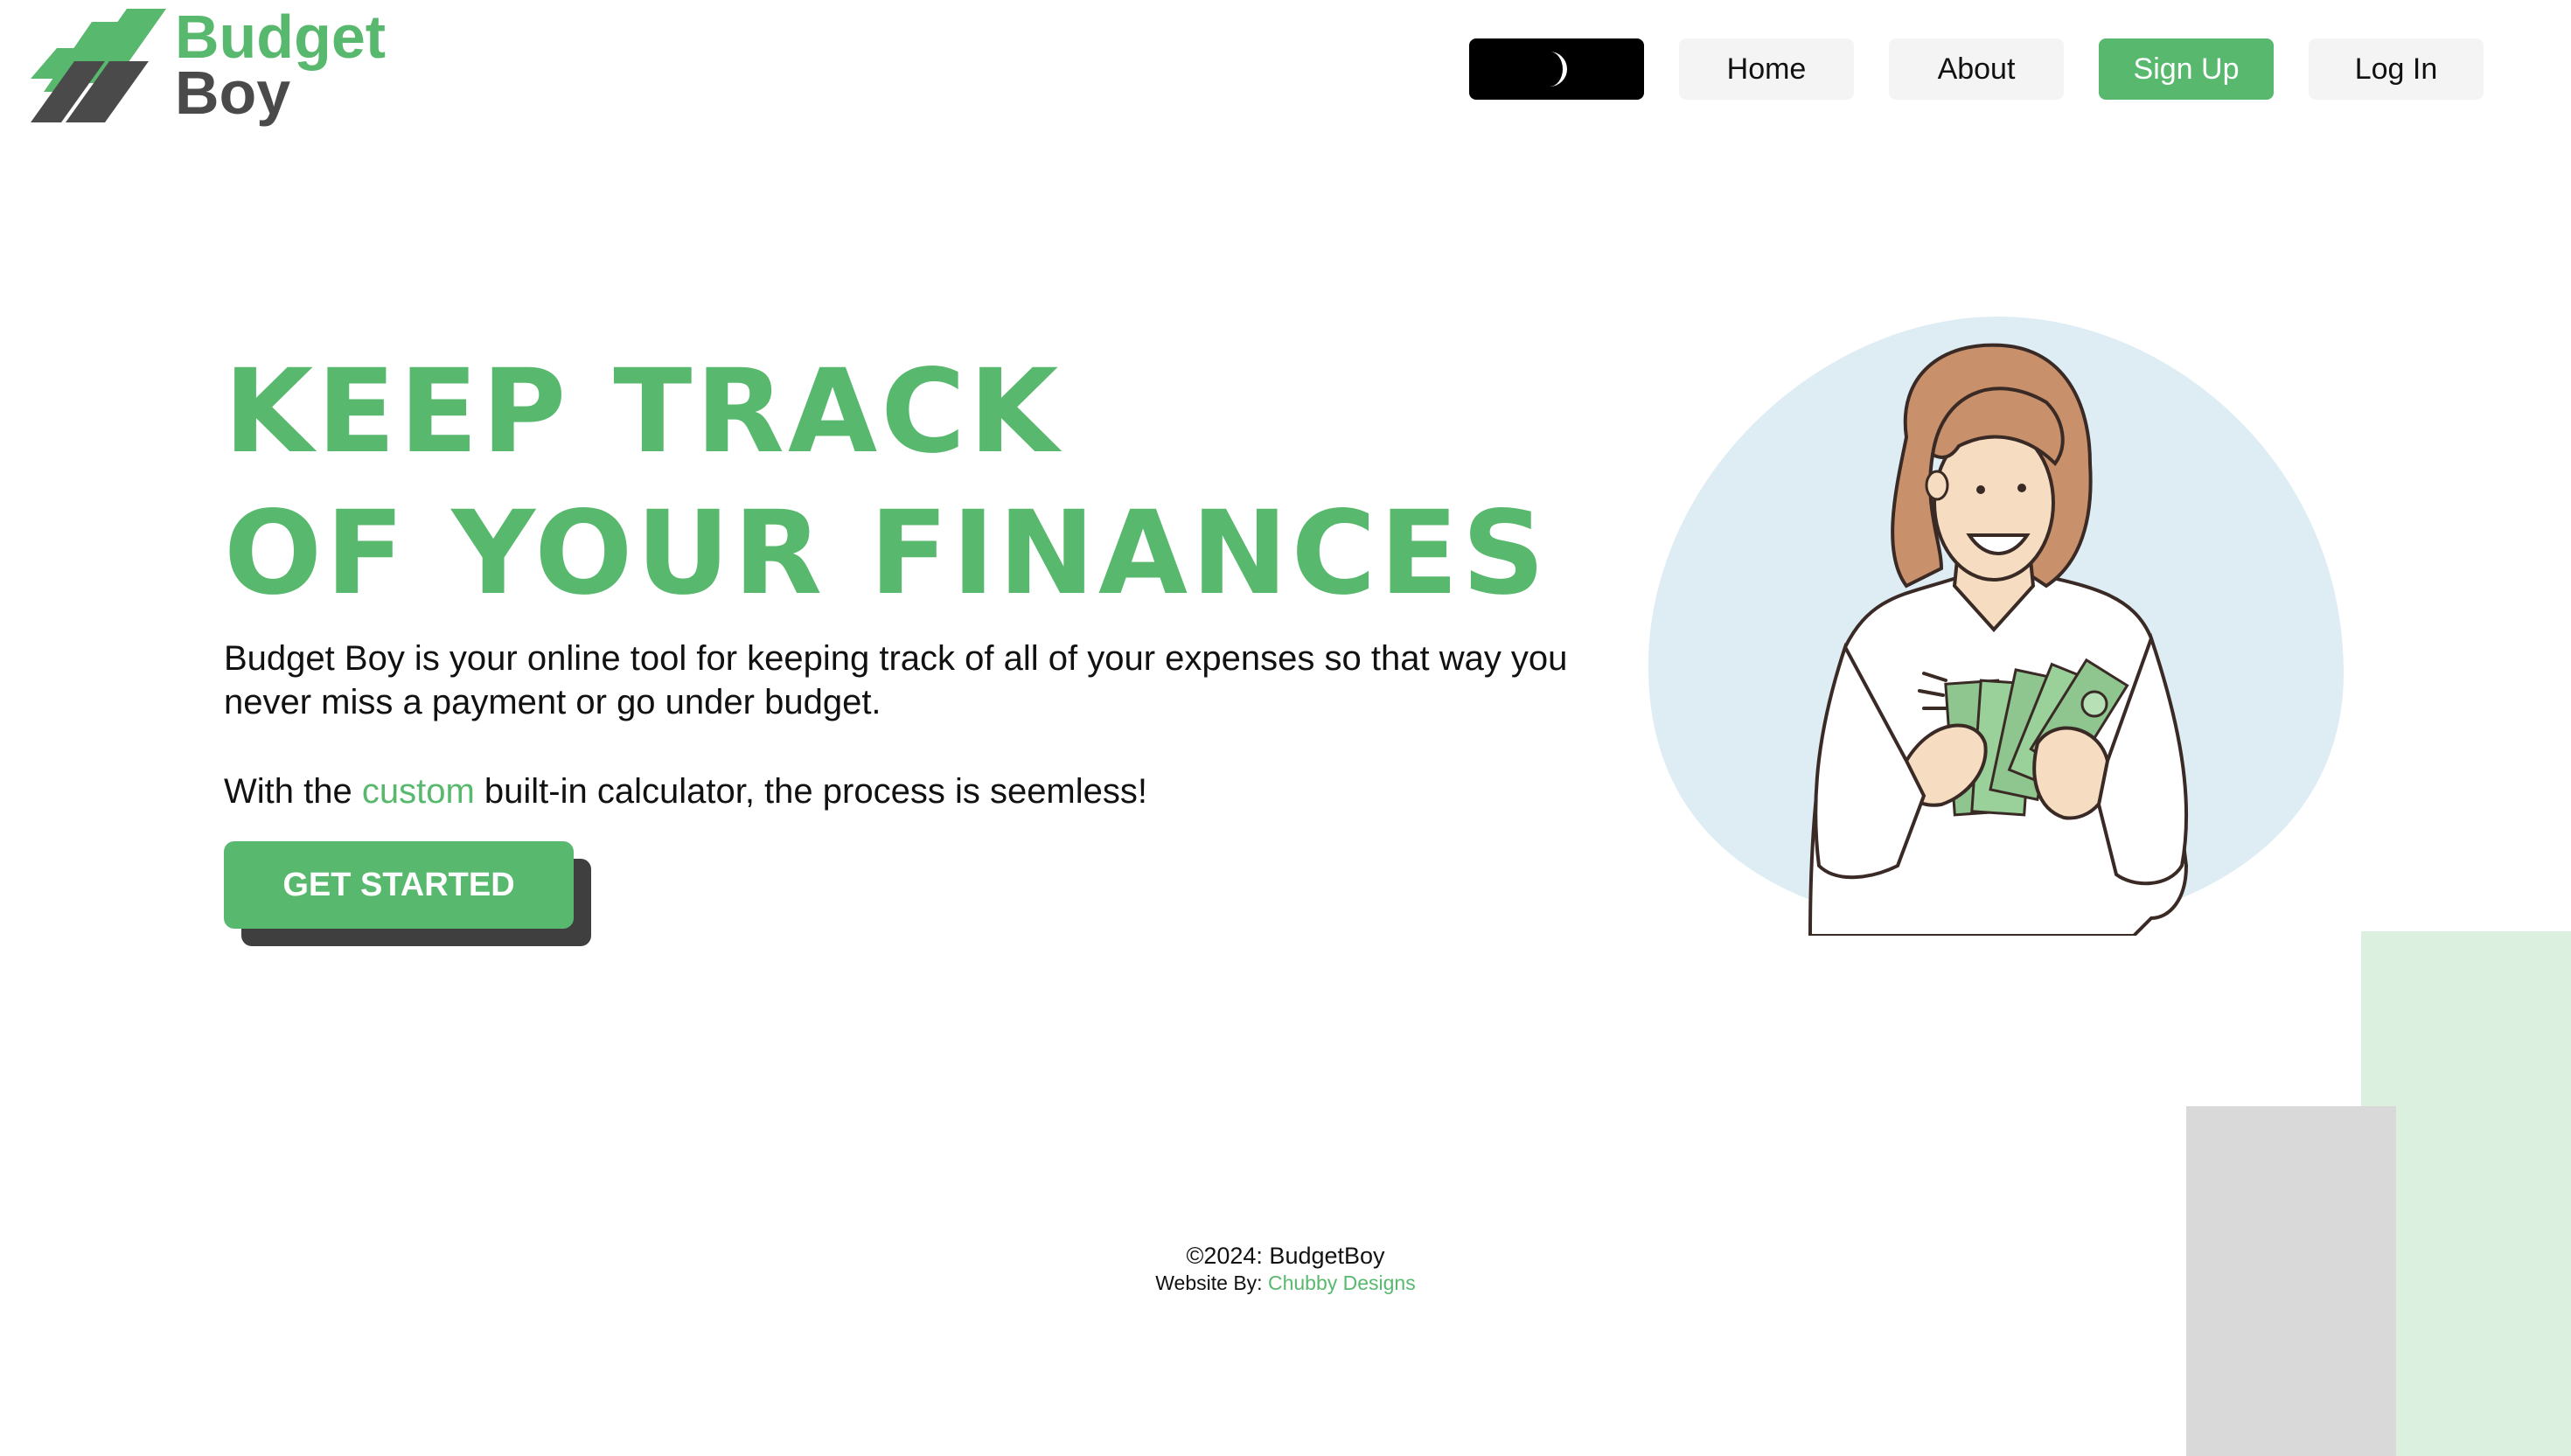 This screenshot has height=1456, width=2571. I want to click on hero-headline: KEEP TRACK OF YOUR FINANCES, so click(886, 482).